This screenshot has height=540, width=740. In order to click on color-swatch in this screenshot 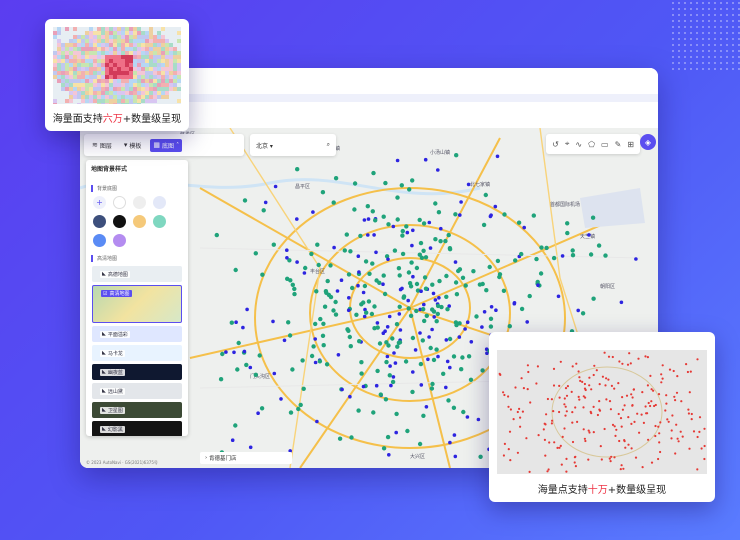, I will do `click(119, 221)`.